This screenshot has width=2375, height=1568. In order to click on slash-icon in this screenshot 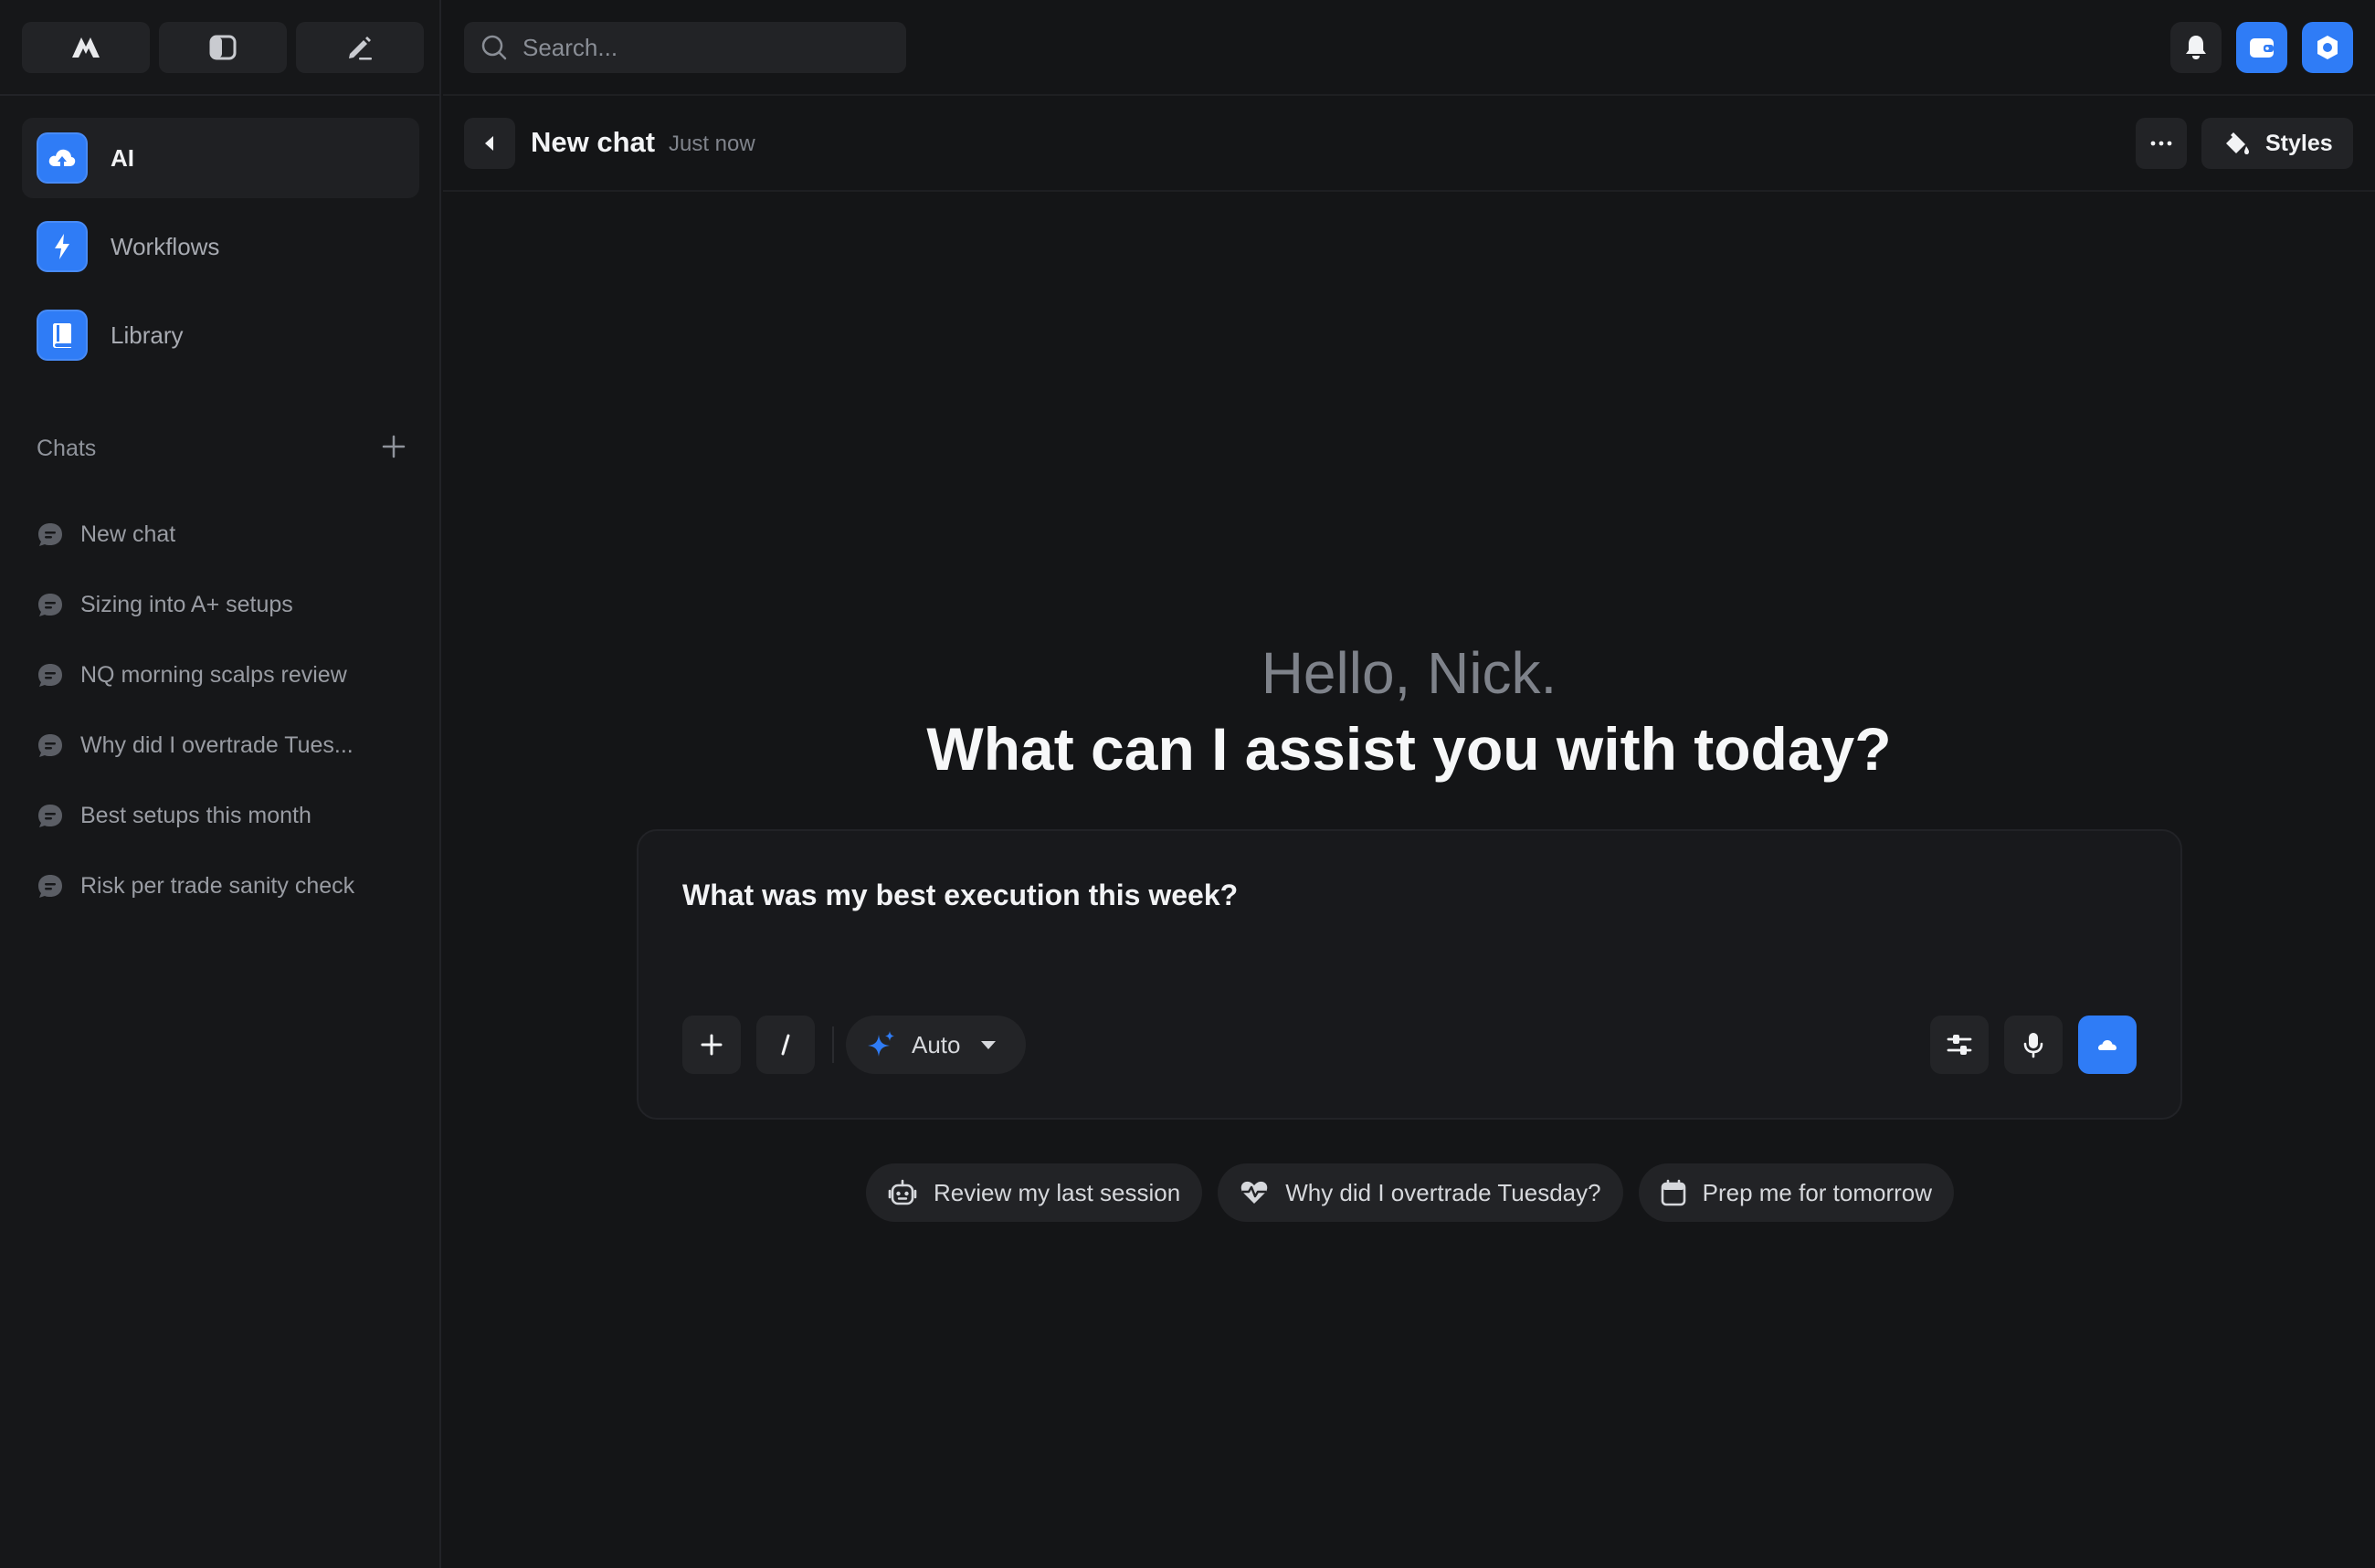, I will do `click(786, 1045)`.